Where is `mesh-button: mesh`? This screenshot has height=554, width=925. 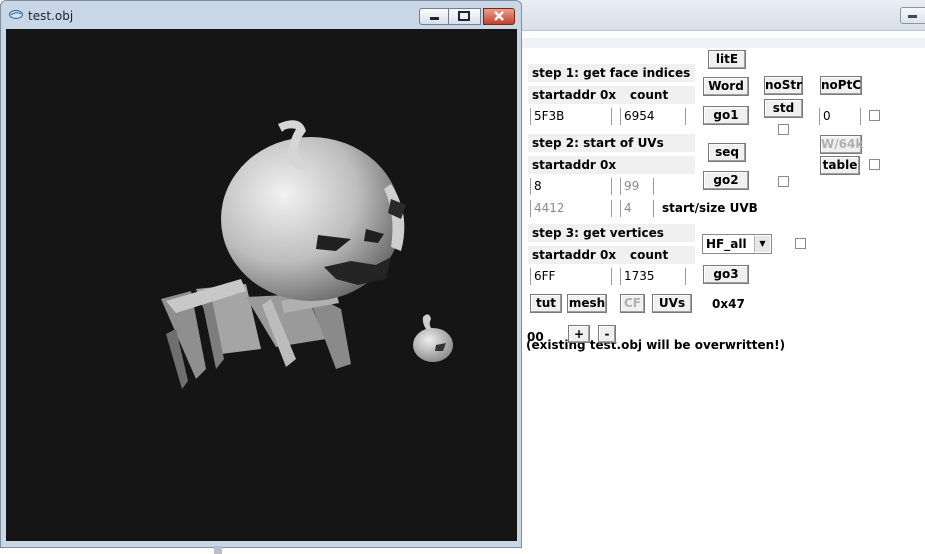 mesh-button: mesh is located at coordinates (587, 303).